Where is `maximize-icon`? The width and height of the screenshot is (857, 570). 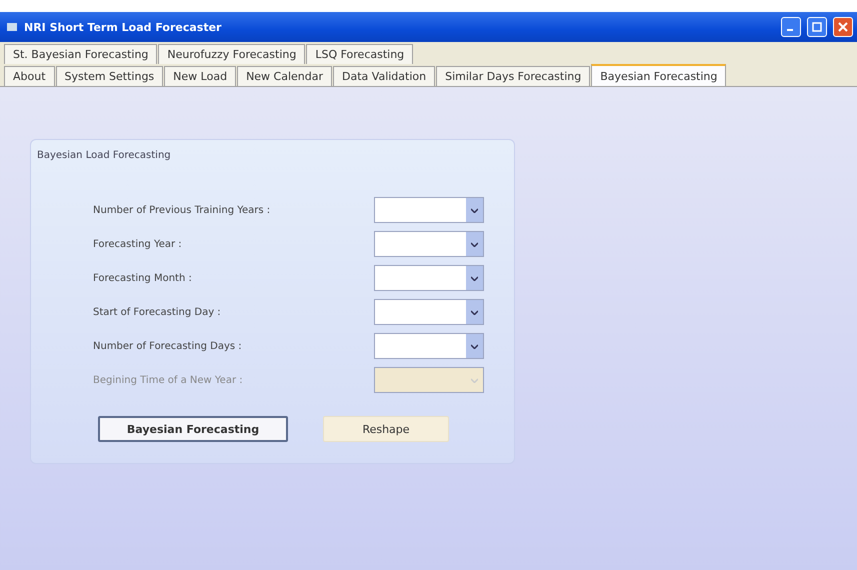
maximize-icon is located at coordinates (817, 27).